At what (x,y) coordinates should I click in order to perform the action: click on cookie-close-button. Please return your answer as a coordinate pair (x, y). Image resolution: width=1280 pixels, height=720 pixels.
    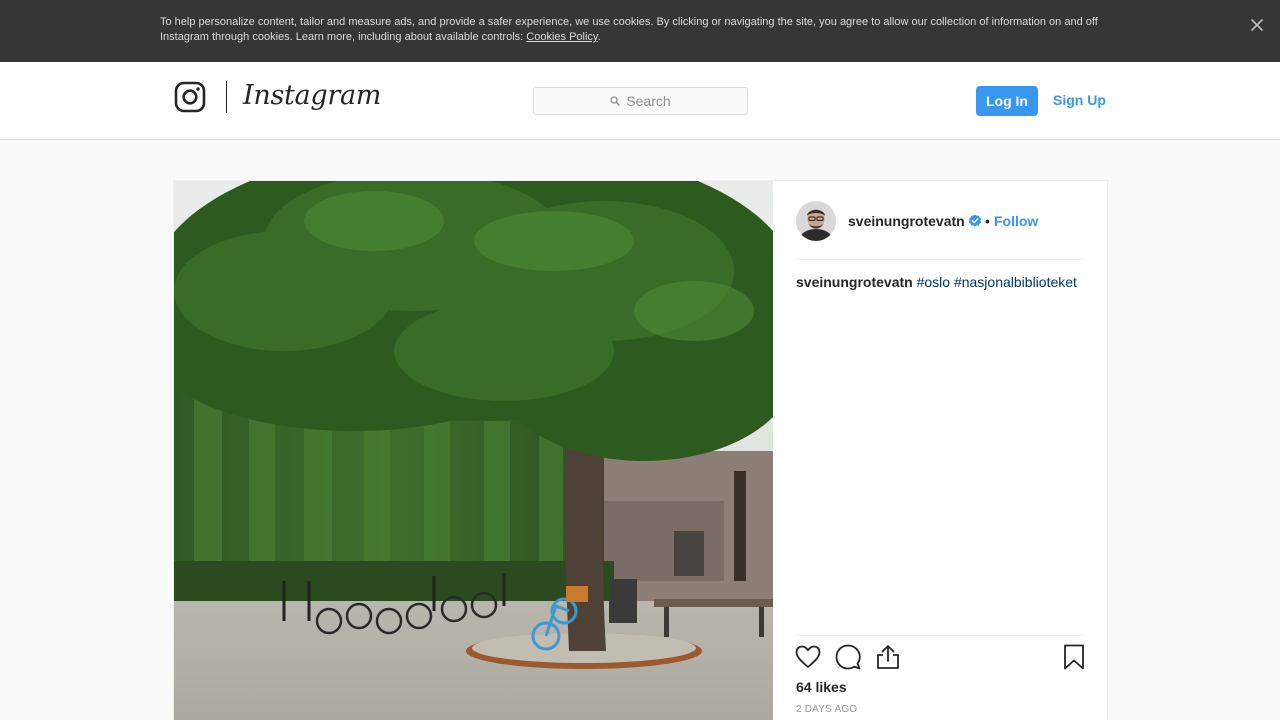
    Looking at the image, I should click on (1257, 25).